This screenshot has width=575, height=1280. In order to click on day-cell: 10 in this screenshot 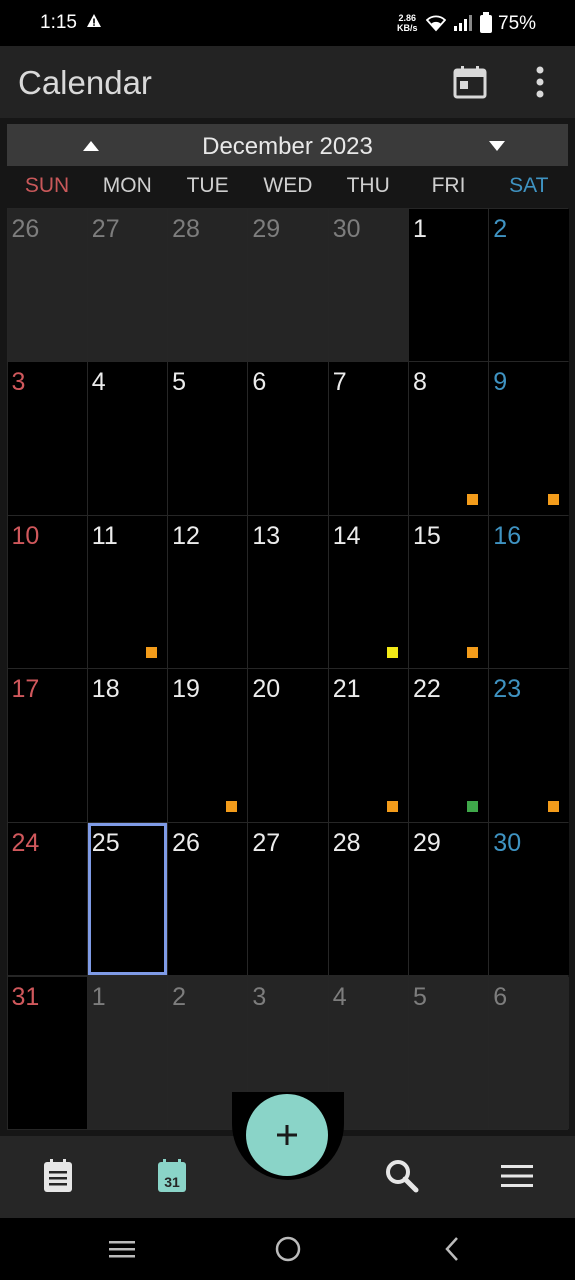, I will do `click(47, 592)`.